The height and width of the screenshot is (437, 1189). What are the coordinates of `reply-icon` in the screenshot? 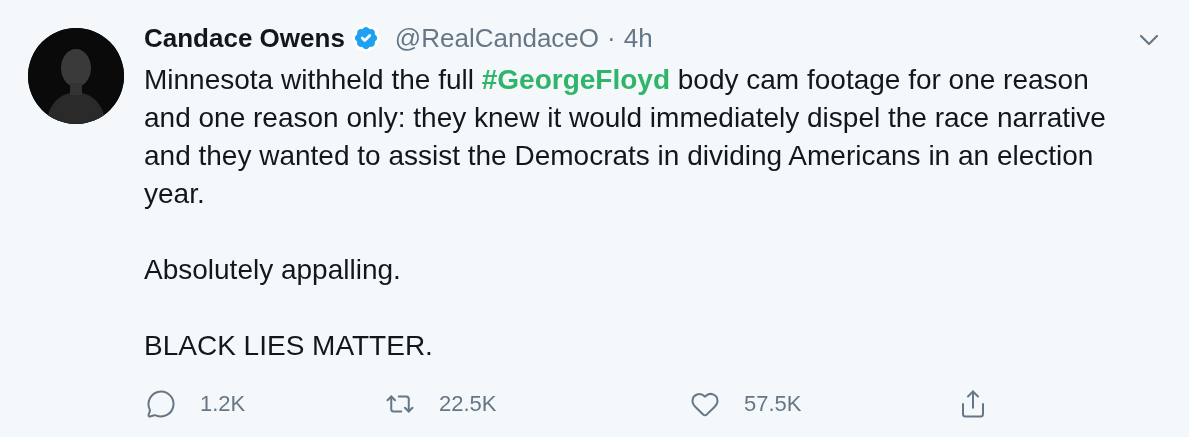 It's located at (161, 403).